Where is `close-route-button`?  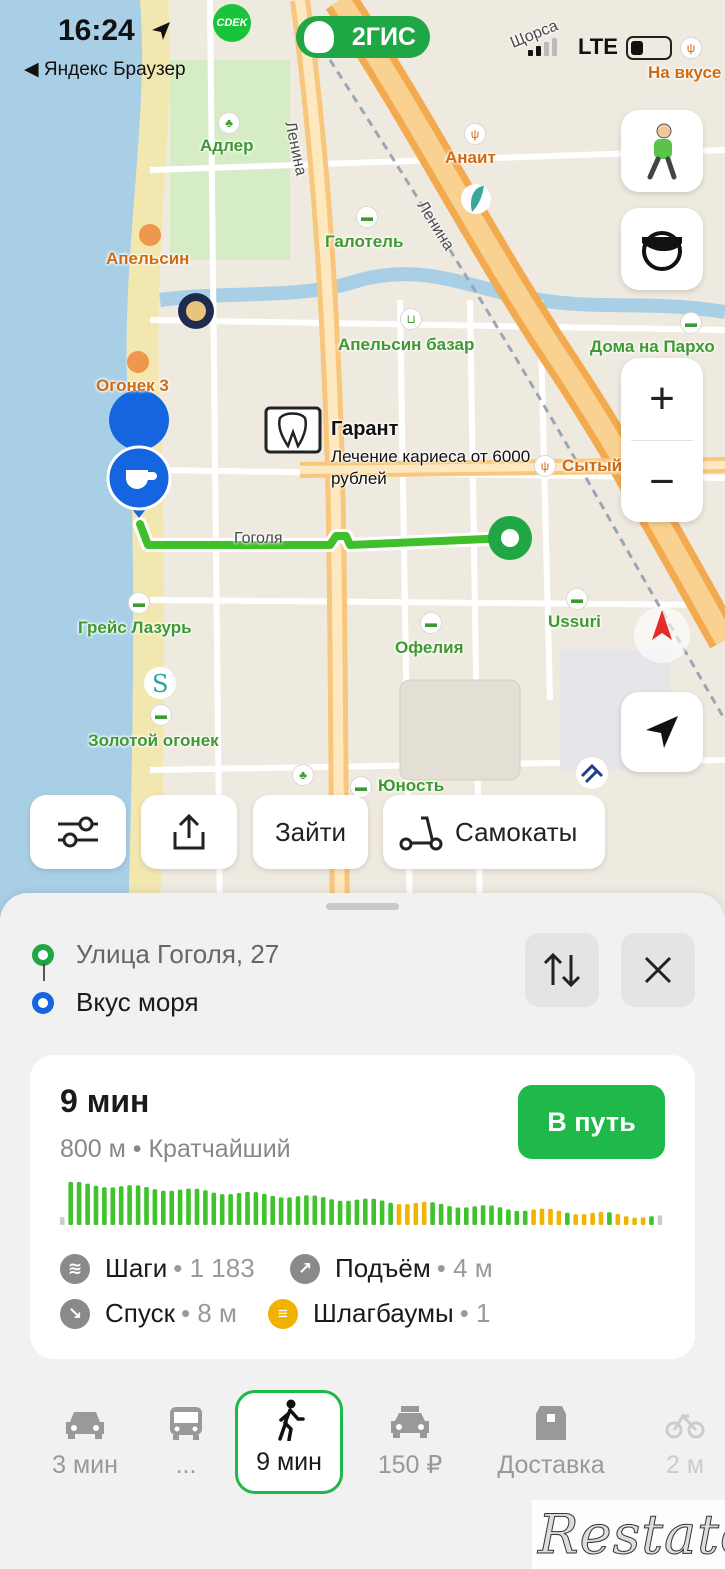
close-route-button is located at coordinates (658, 970).